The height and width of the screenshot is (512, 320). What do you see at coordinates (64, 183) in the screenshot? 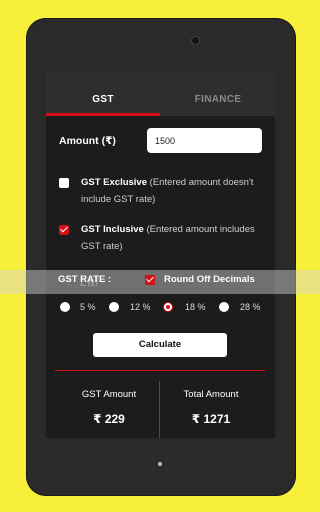
I see `gst-exclusive-checkbox` at bounding box center [64, 183].